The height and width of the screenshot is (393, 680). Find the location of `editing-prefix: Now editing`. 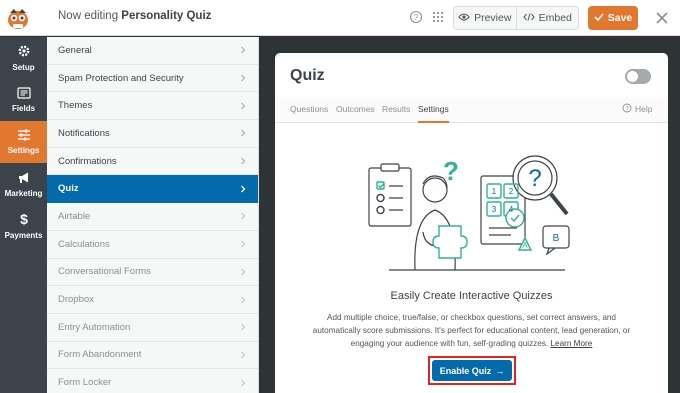

editing-prefix: Now editing is located at coordinates (88, 16).